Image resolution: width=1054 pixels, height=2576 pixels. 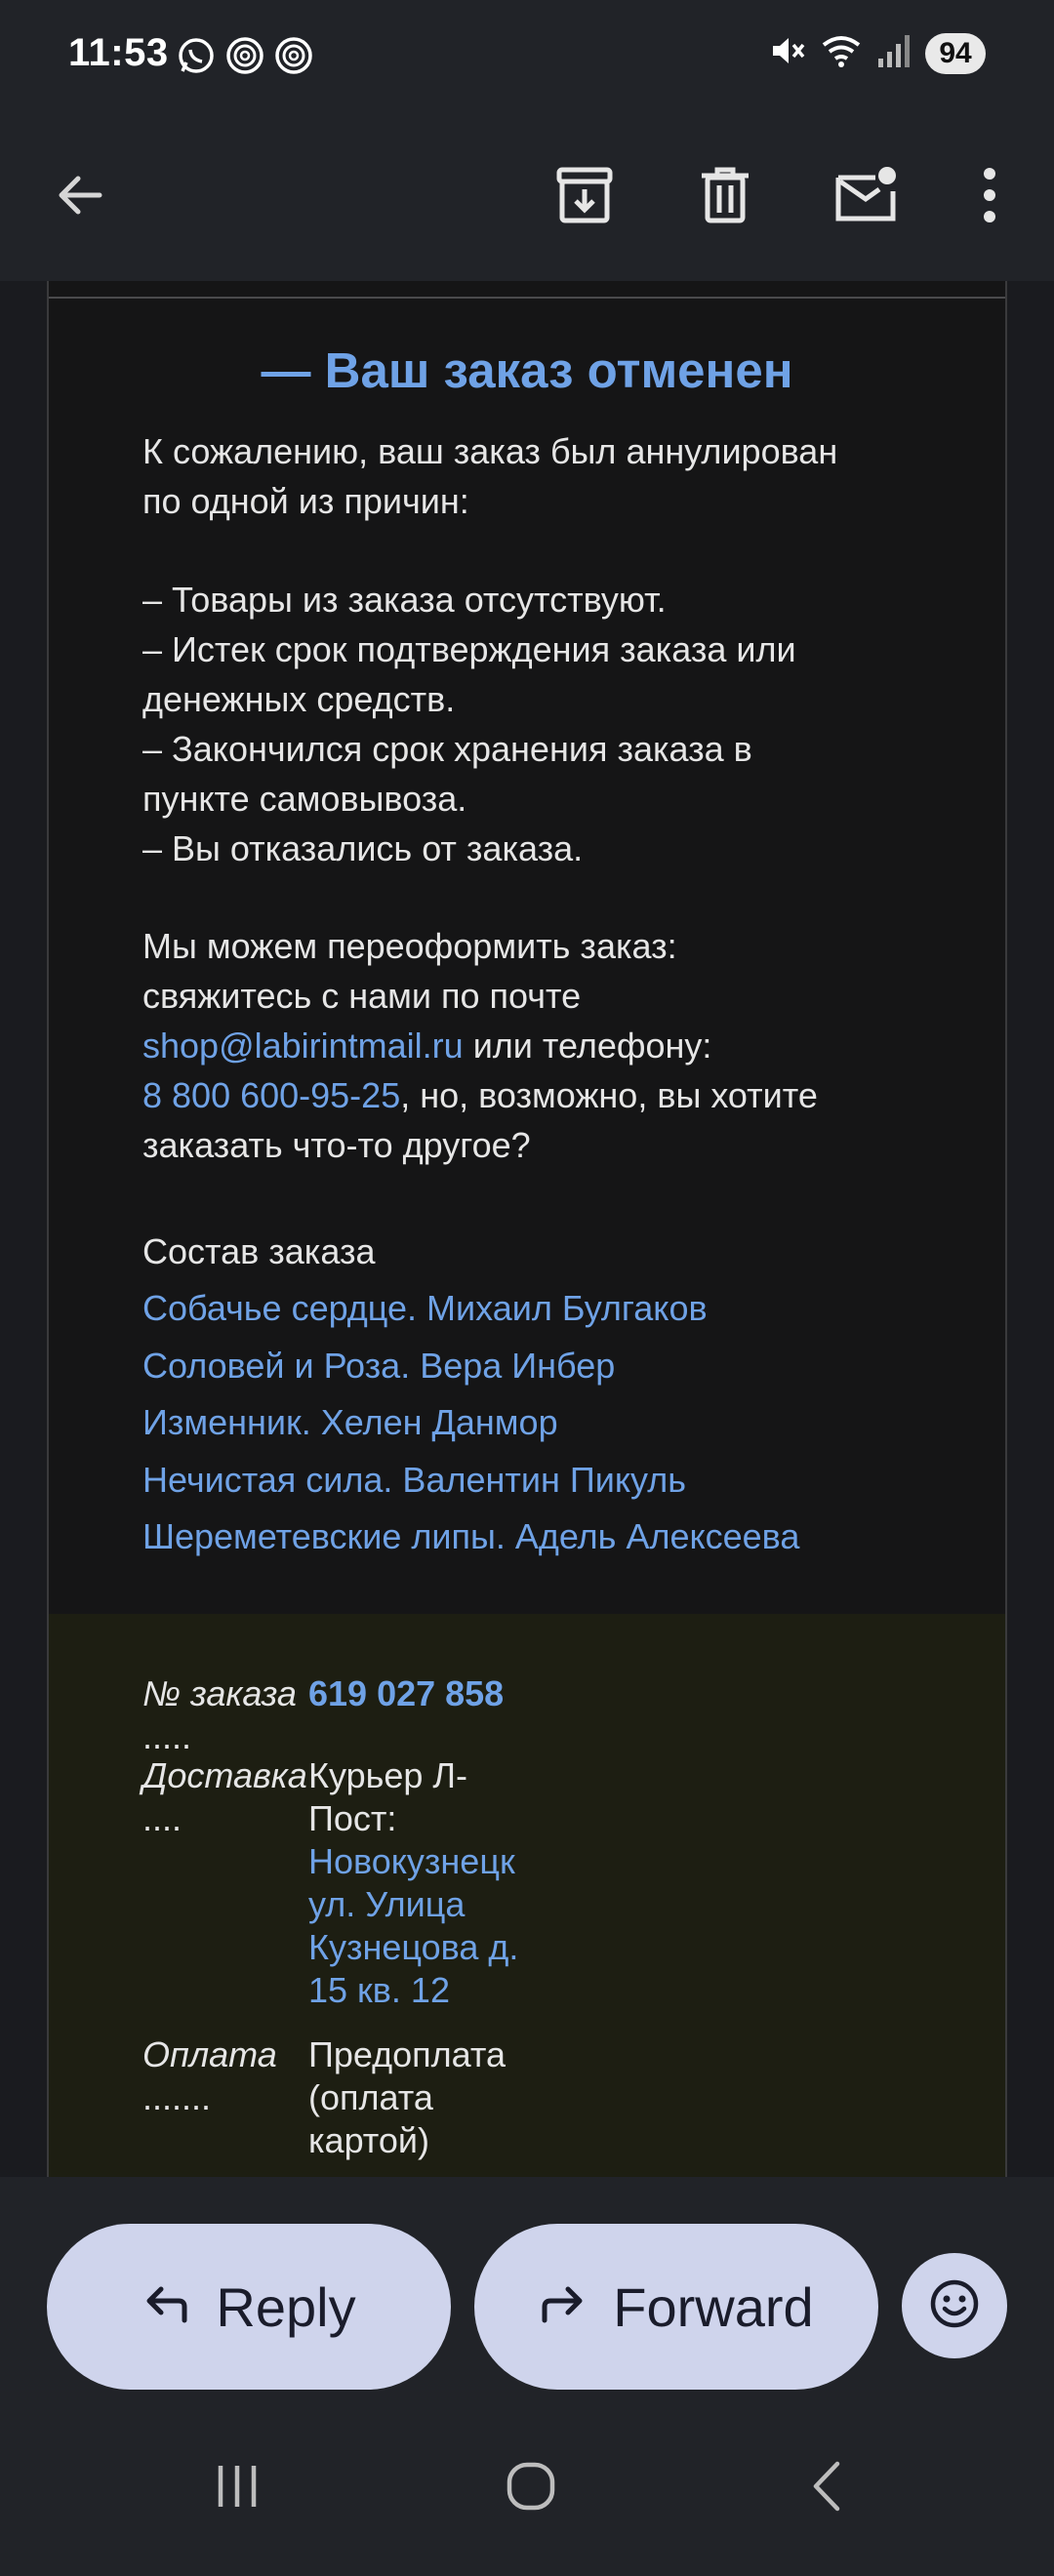 I want to click on delivery-line: Пост:, so click(x=352, y=1818).